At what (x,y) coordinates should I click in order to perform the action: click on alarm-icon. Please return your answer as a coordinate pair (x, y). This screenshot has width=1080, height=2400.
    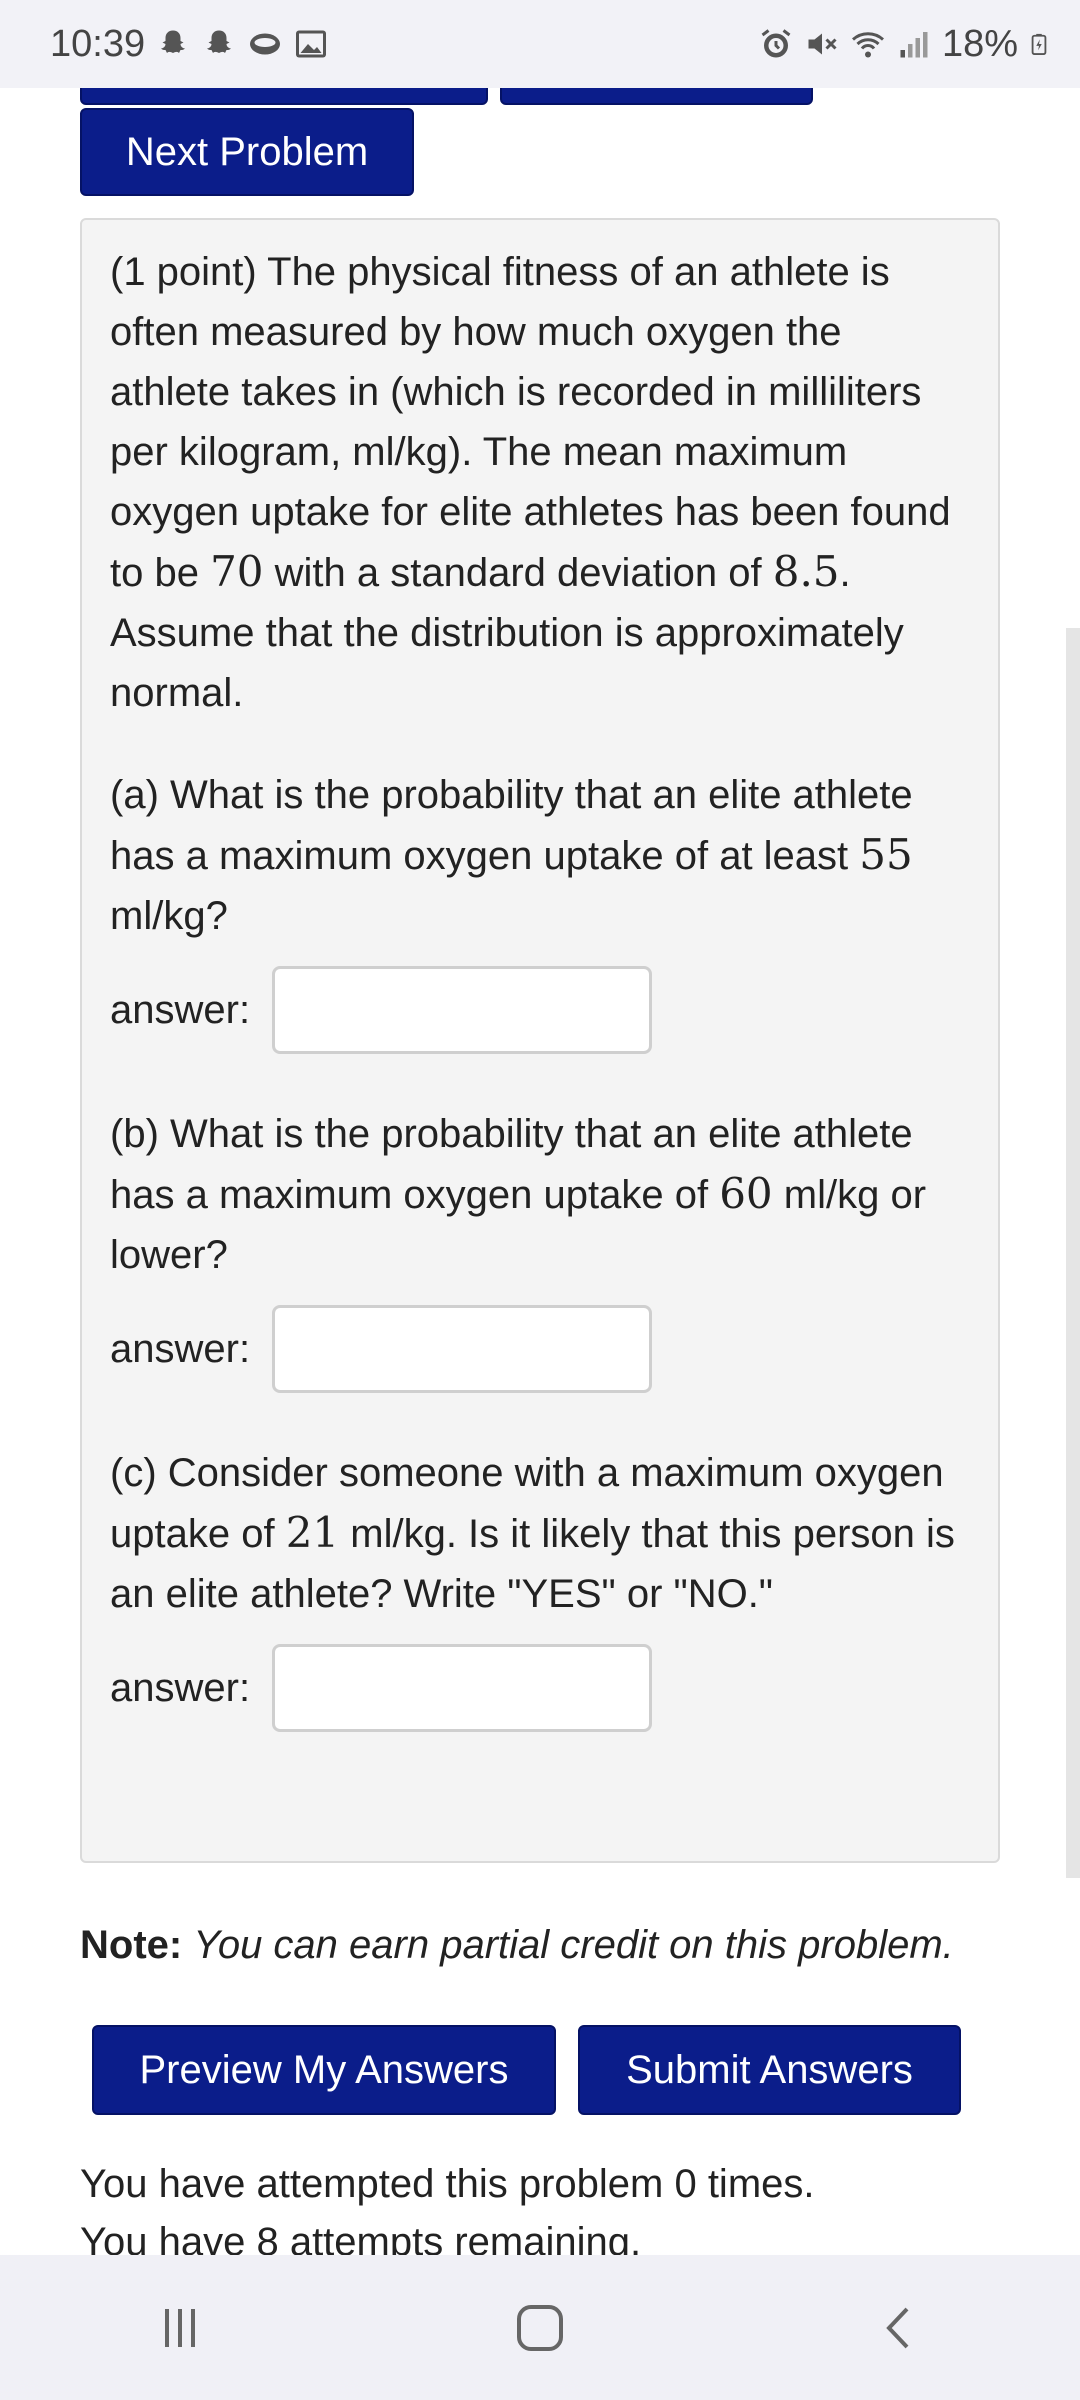
    Looking at the image, I should click on (776, 43).